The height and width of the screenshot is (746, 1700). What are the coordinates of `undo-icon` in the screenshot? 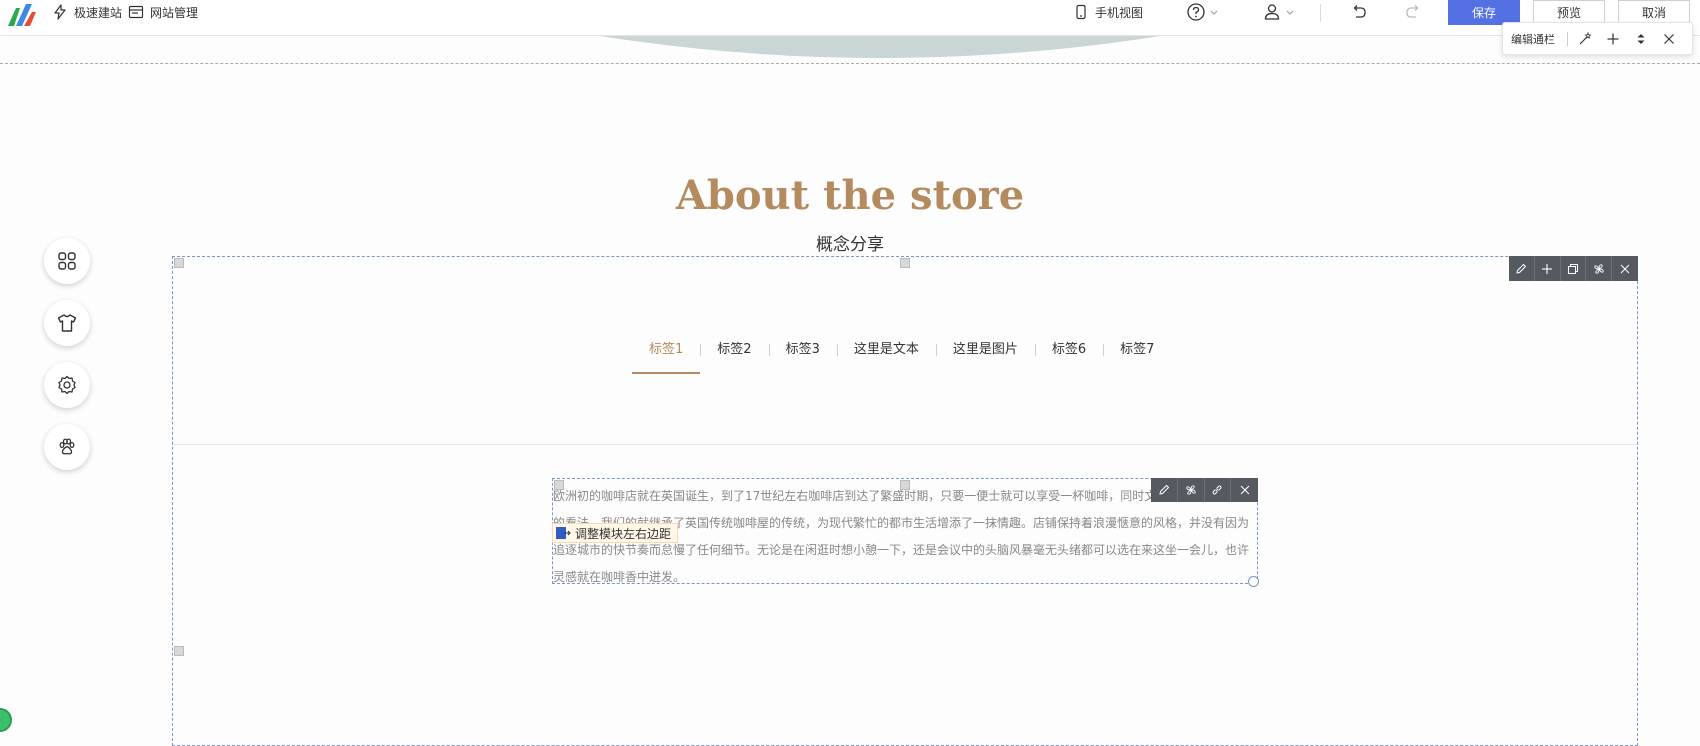 It's located at (1359, 11).